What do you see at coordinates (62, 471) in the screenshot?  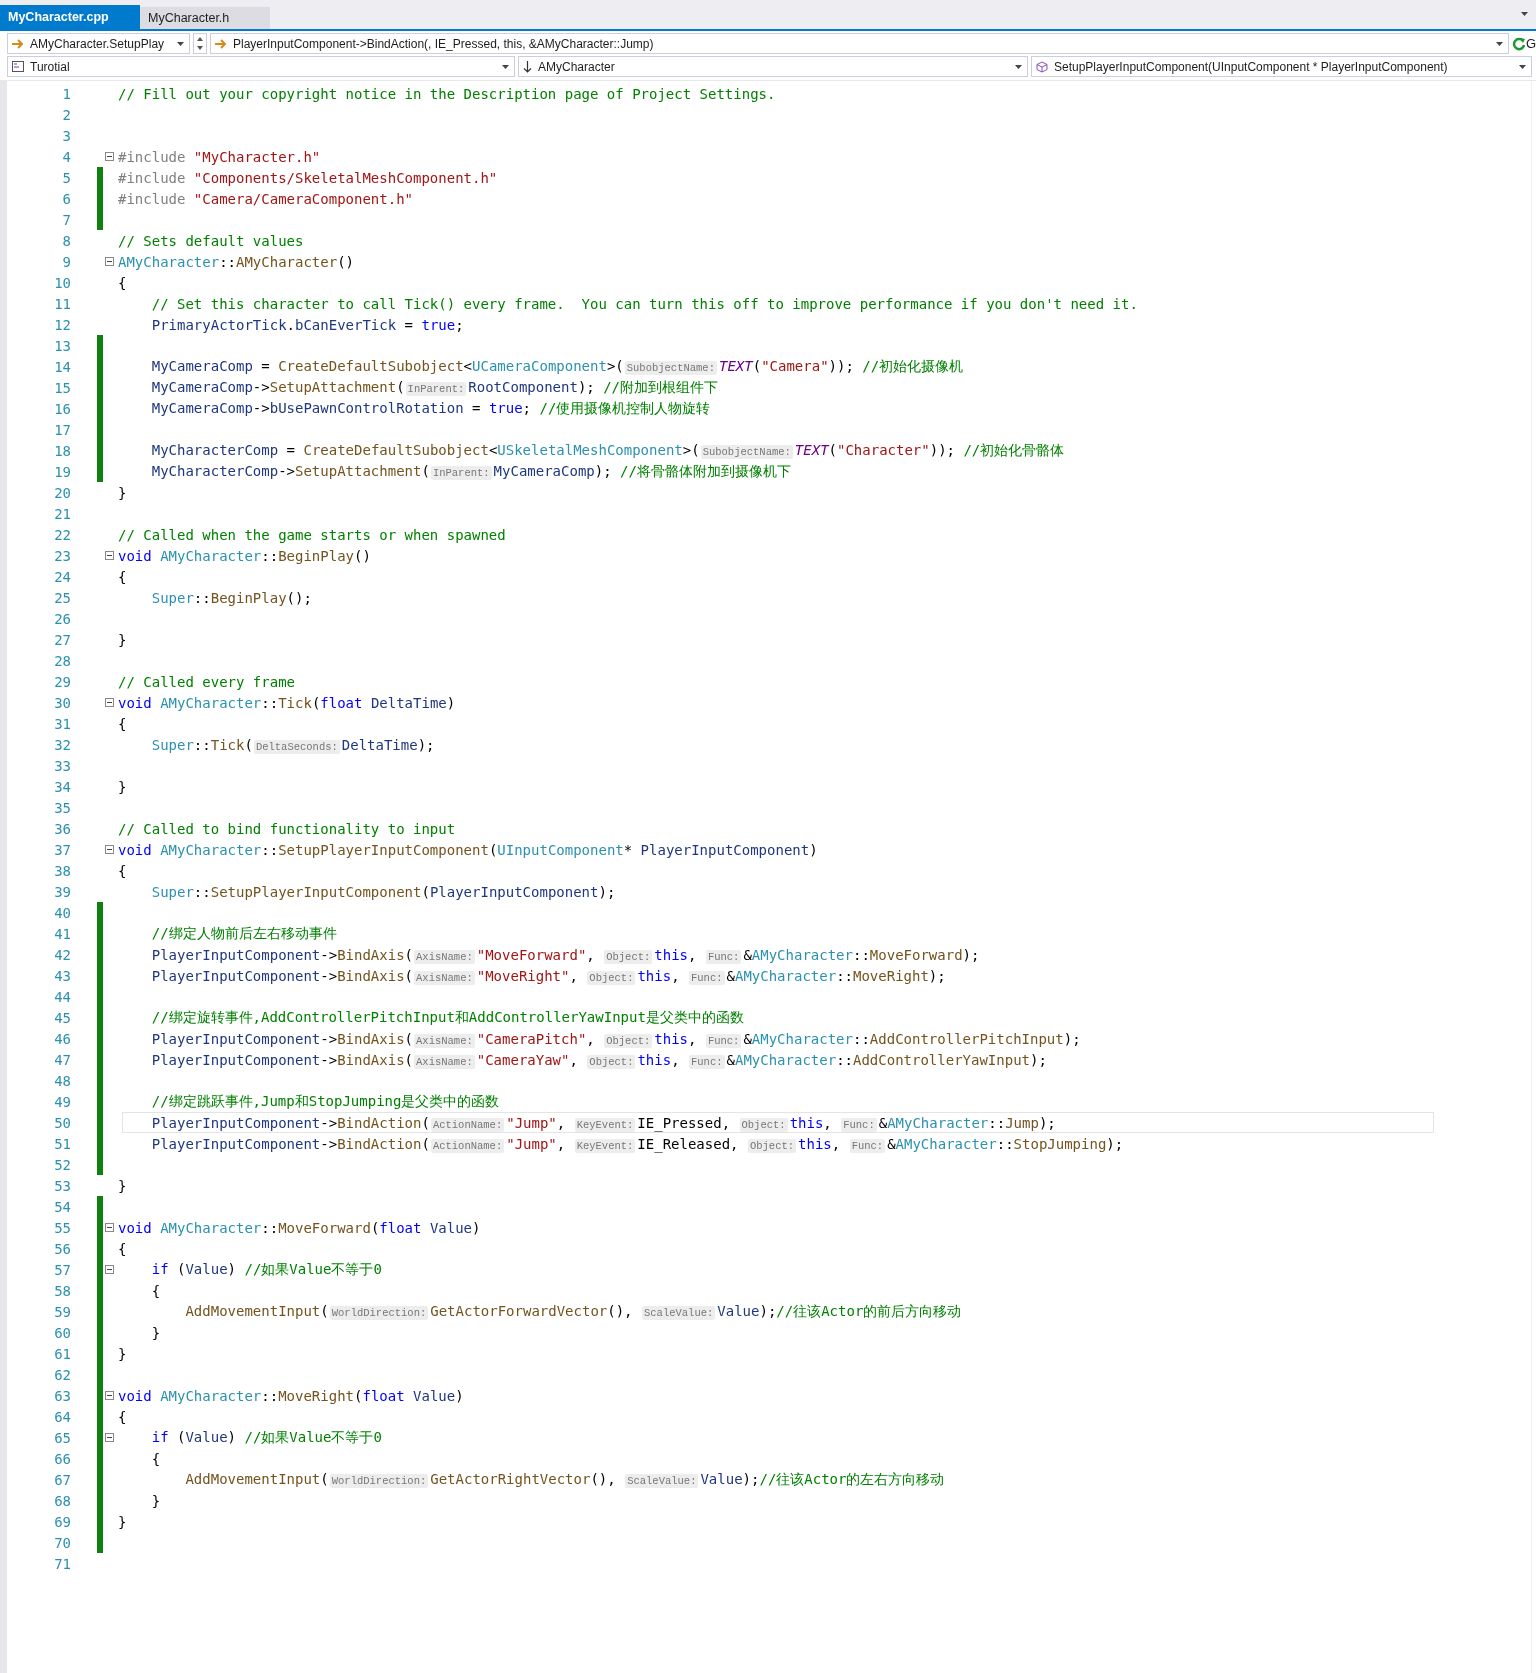 I see `line-number: 19` at bounding box center [62, 471].